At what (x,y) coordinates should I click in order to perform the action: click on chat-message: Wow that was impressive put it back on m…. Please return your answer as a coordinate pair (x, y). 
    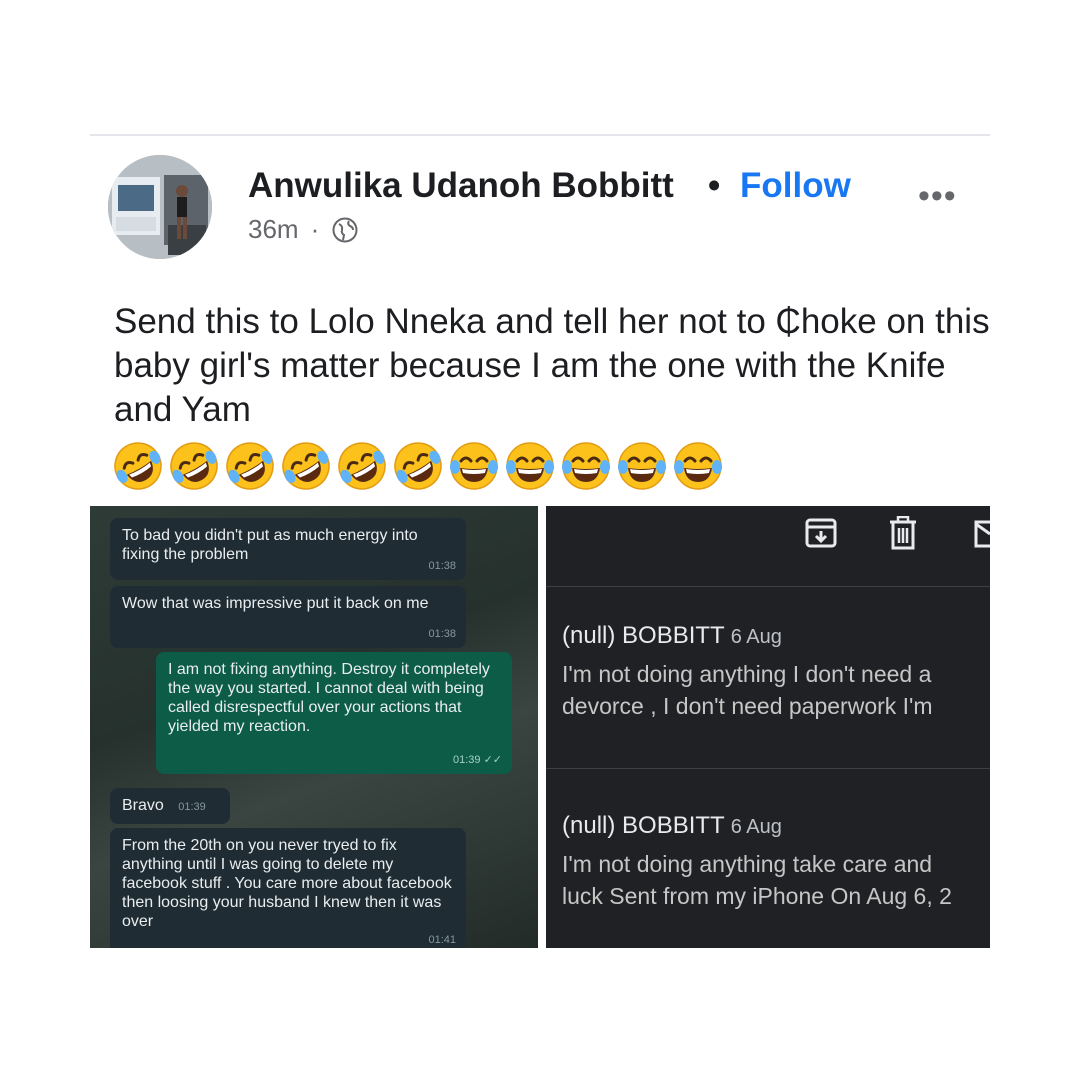
    Looking at the image, I should click on (288, 617).